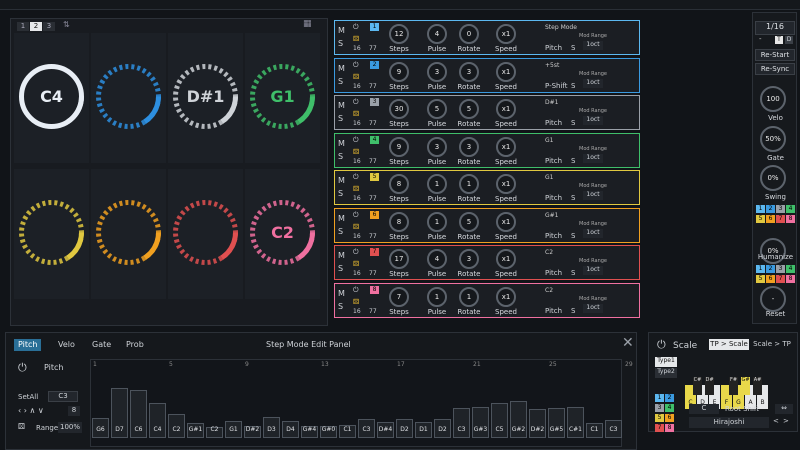  What do you see at coordinates (469, 34) in the screenshot?
I see `rotate-knob: 0` at bounding box center [469, 34].